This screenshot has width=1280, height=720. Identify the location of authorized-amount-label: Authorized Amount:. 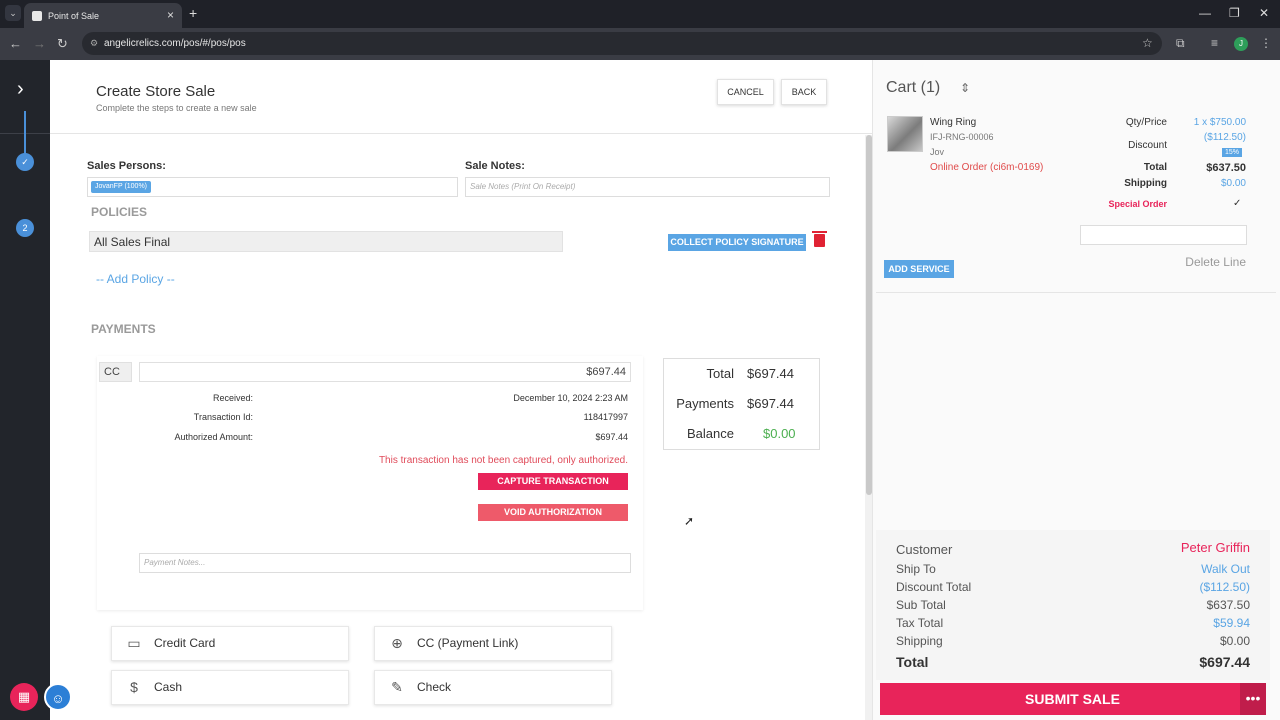
(213, 437).